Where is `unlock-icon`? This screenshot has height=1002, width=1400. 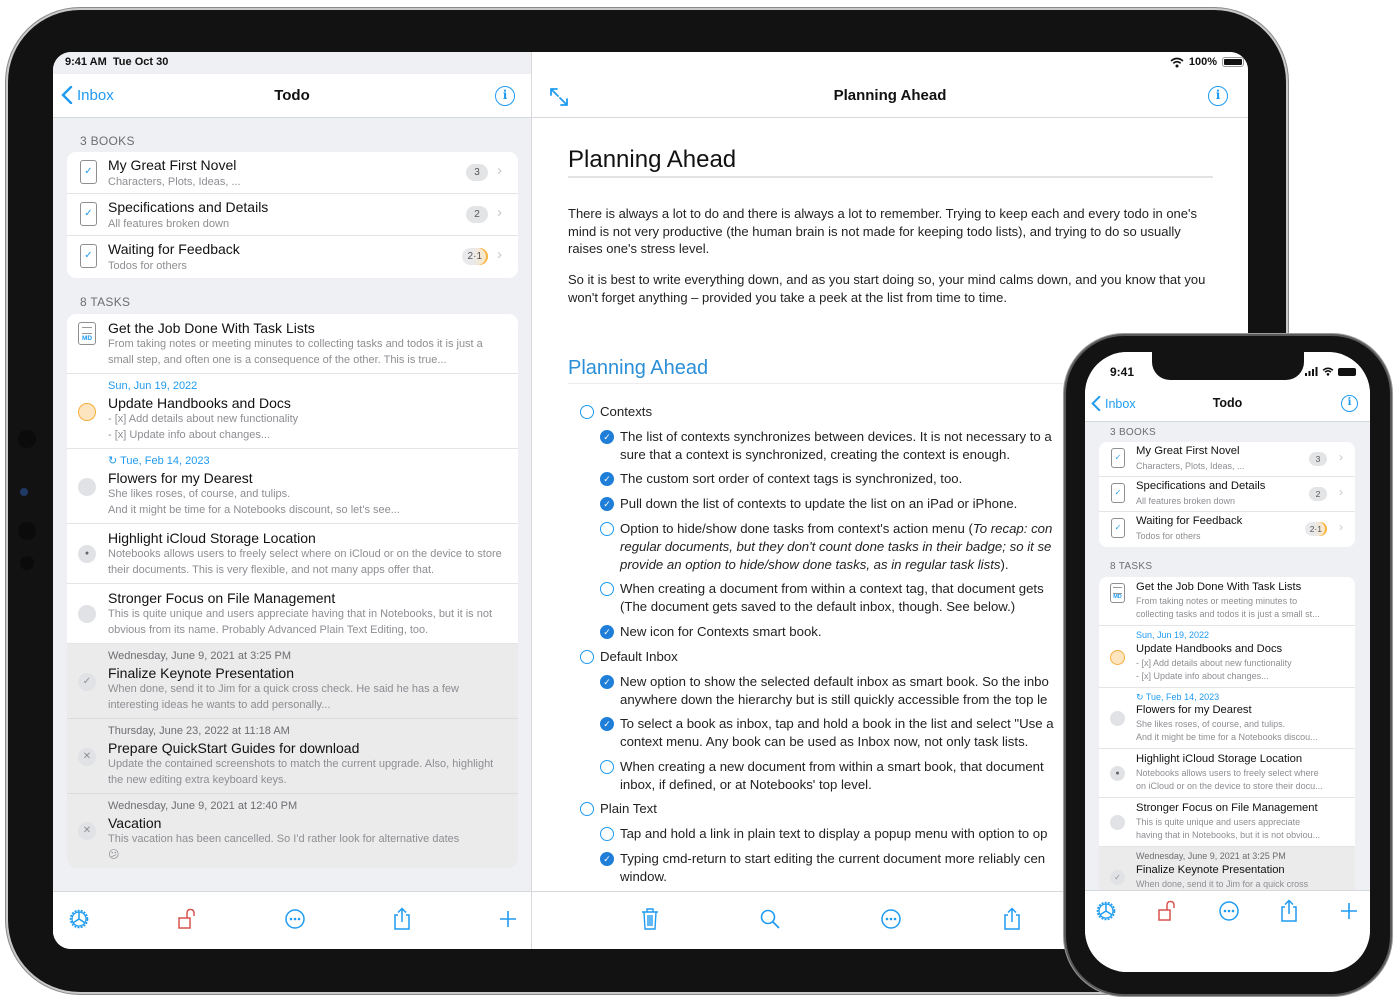 unlock-icon is located at coordinates (187, 919).